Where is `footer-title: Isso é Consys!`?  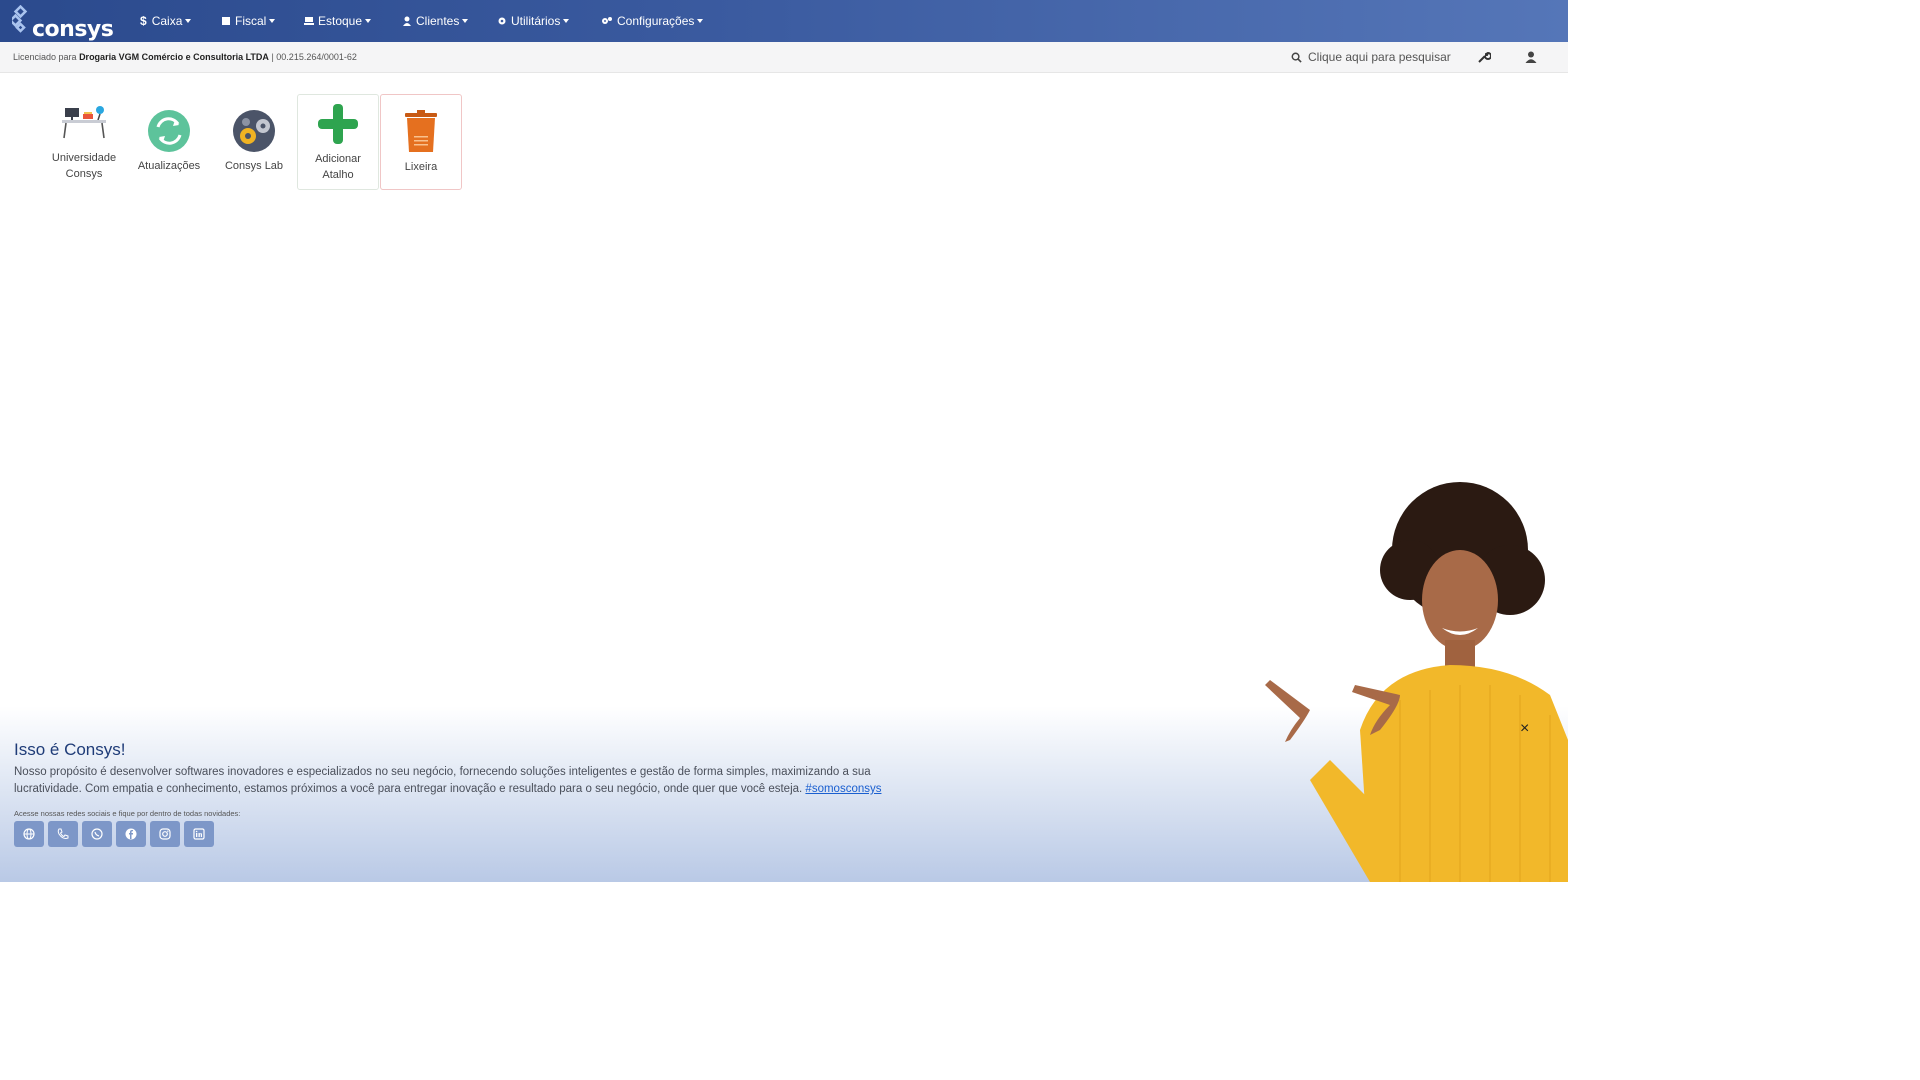 footer-title: Isso é Consys! is located at coordinates (70, 749).